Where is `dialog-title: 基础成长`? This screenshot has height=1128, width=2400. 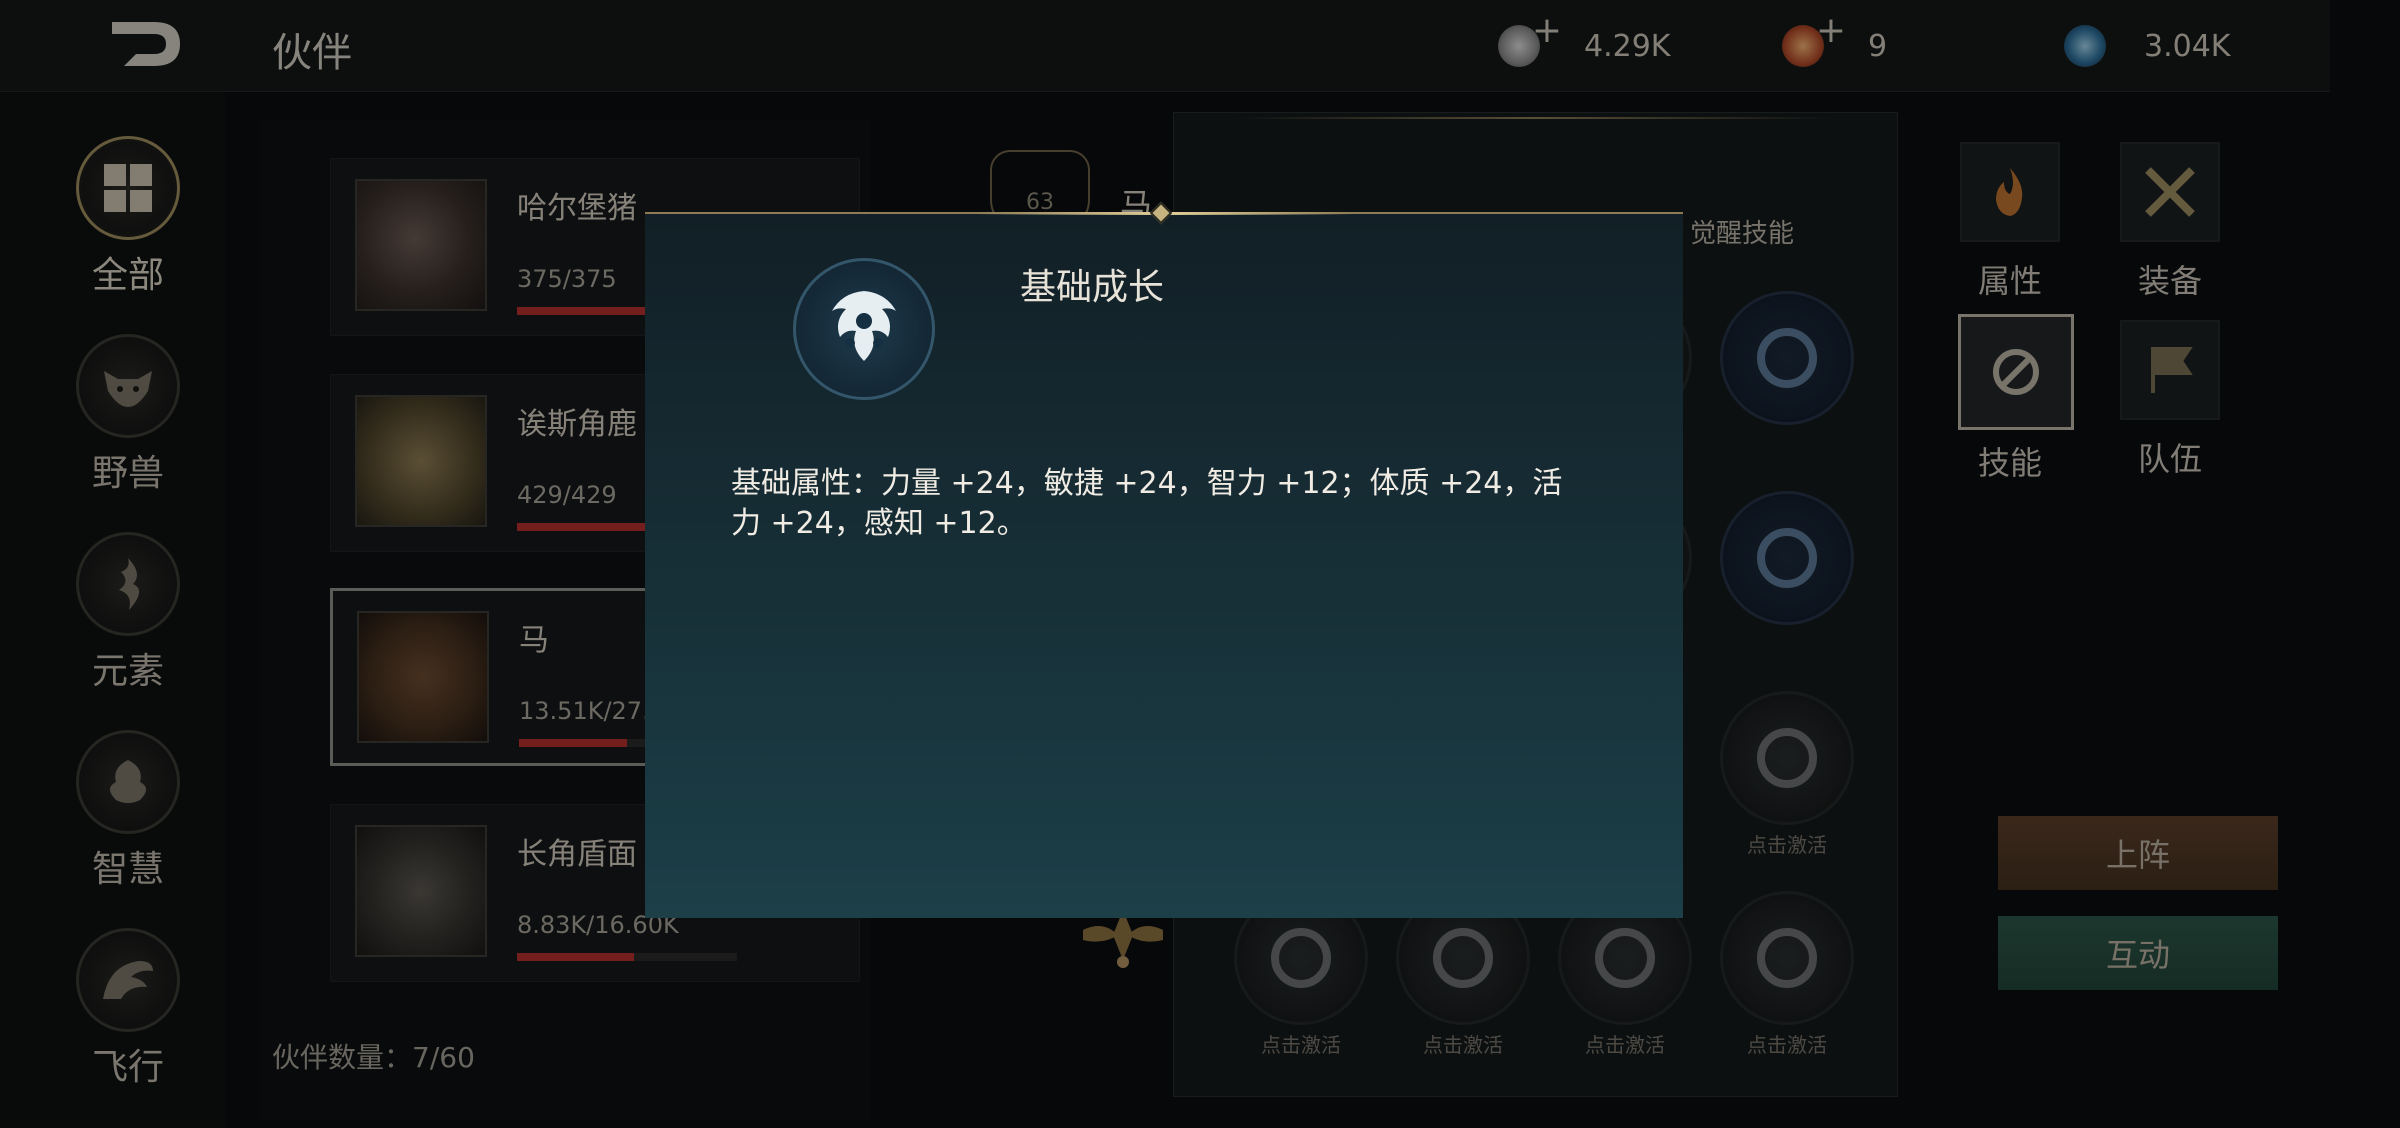 dialog-title: 基础成长 is located at coordinates (1092, 287).